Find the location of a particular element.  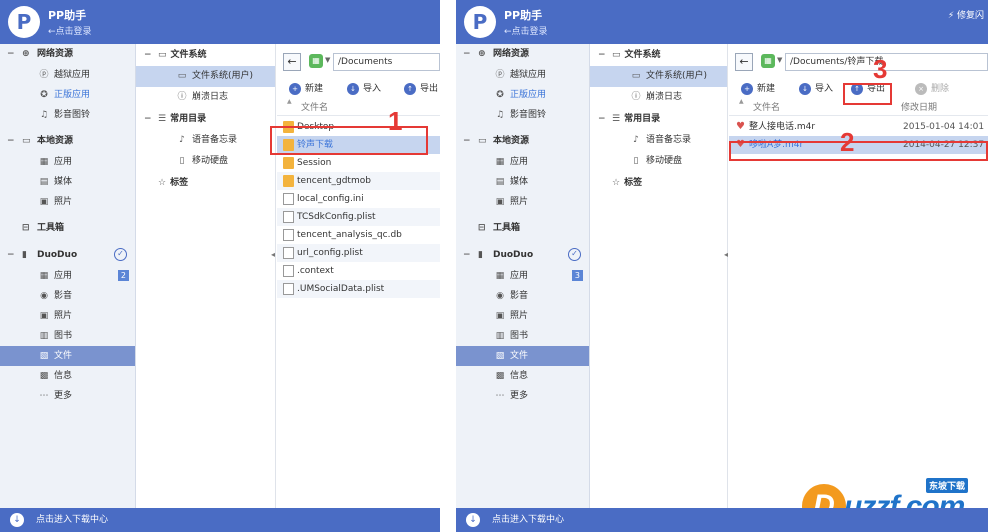

file-name: 整人接电话.m4r is located at coordinates (782, 127).